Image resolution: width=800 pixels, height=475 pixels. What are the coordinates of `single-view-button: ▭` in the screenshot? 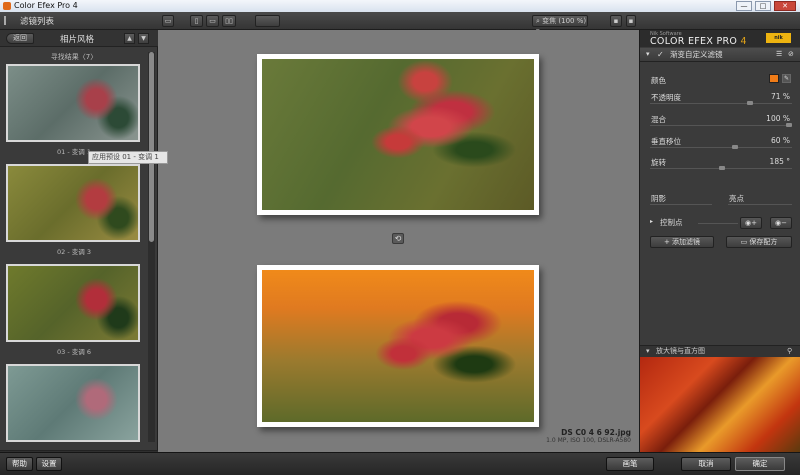 It's located at (168, 21).